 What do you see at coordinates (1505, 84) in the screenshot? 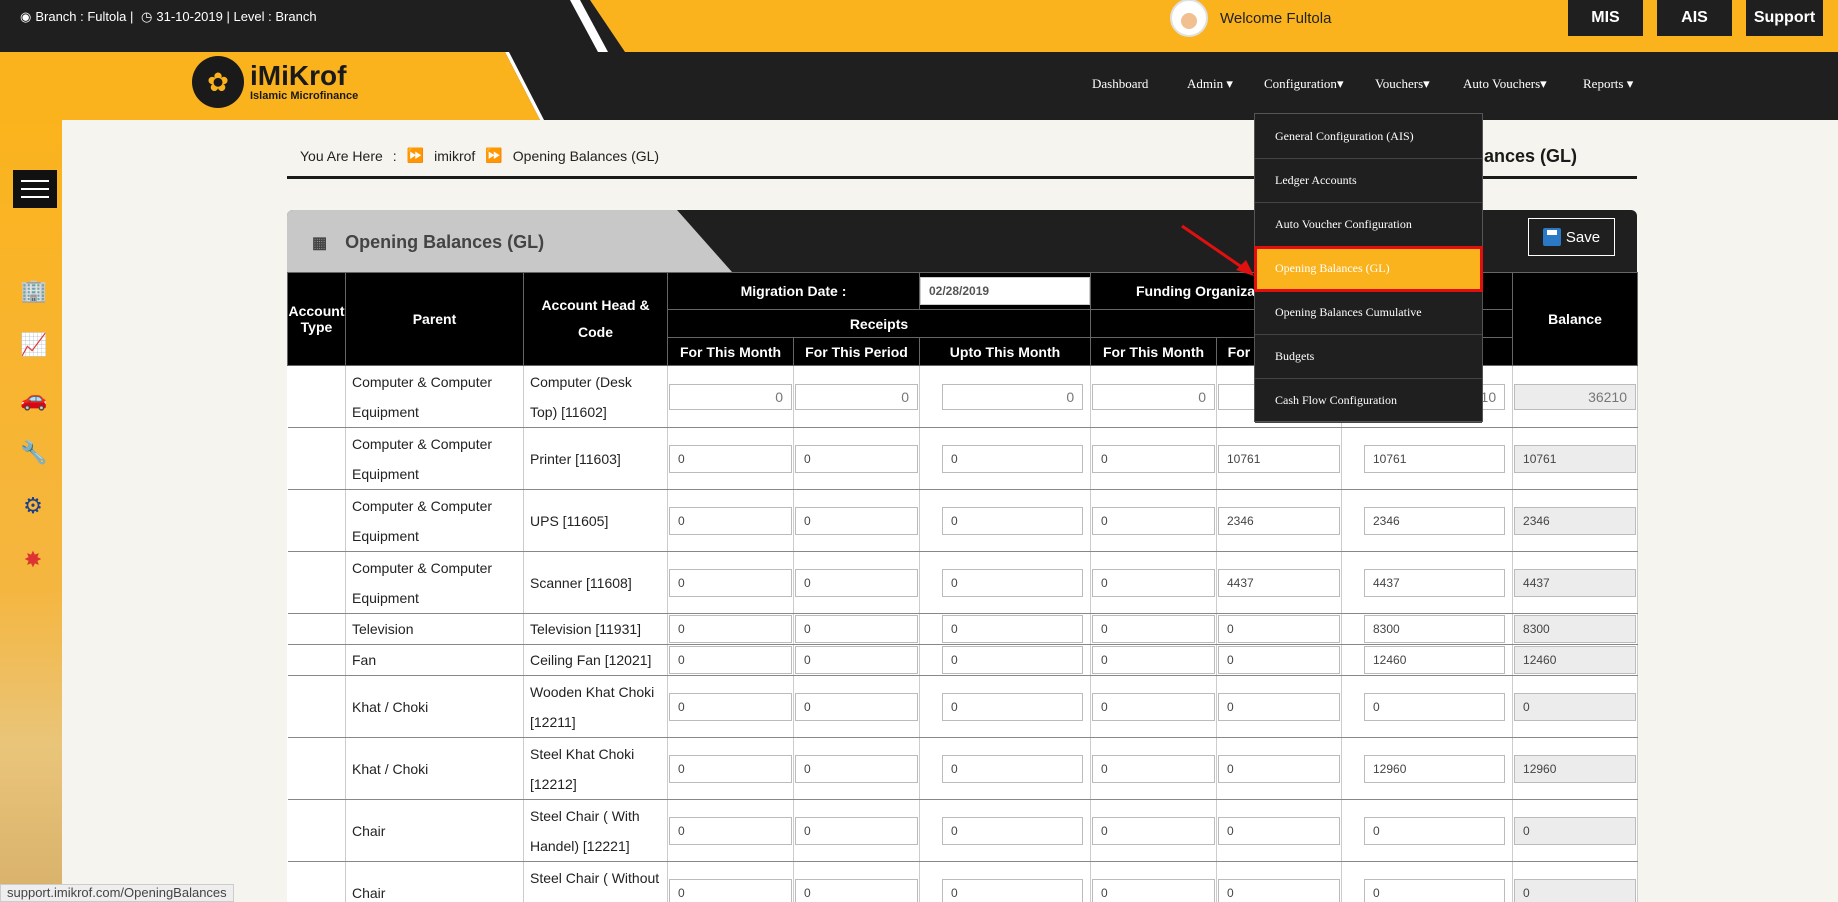
I see `nav-auto-vouchers: Auto Vouchers▾` at bounding box center [1505, 84].